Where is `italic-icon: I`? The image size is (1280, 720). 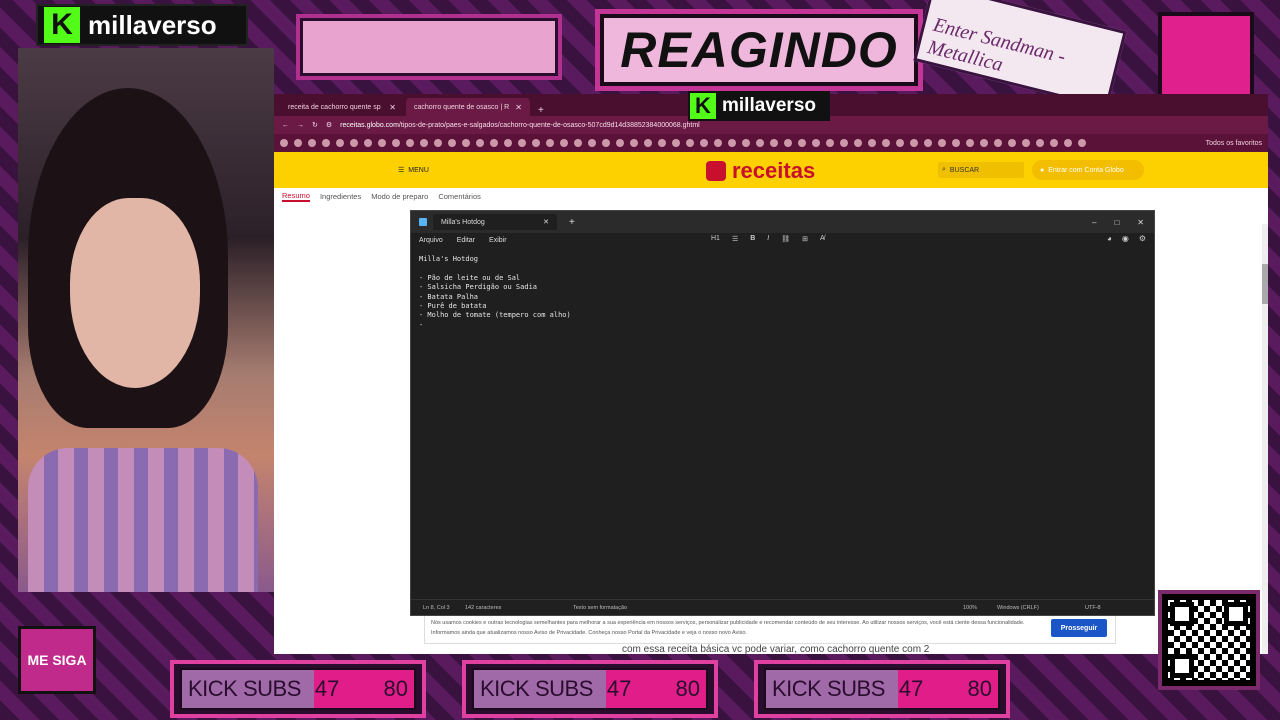 italic-icon: I is located at coordinates (768, 239).